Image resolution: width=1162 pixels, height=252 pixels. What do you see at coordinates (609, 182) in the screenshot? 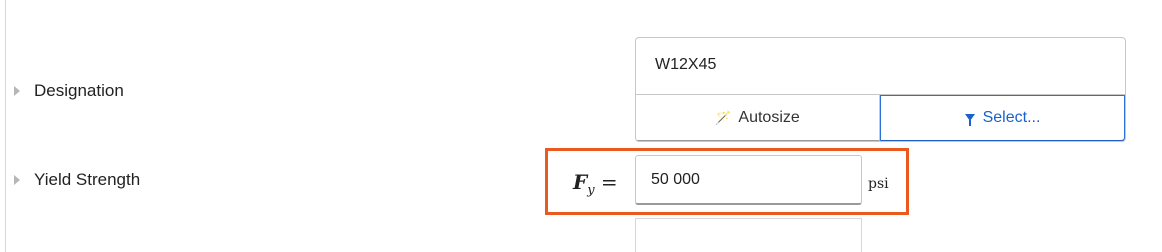
I see `fy-equals: =` at bounding box center [609, 182].